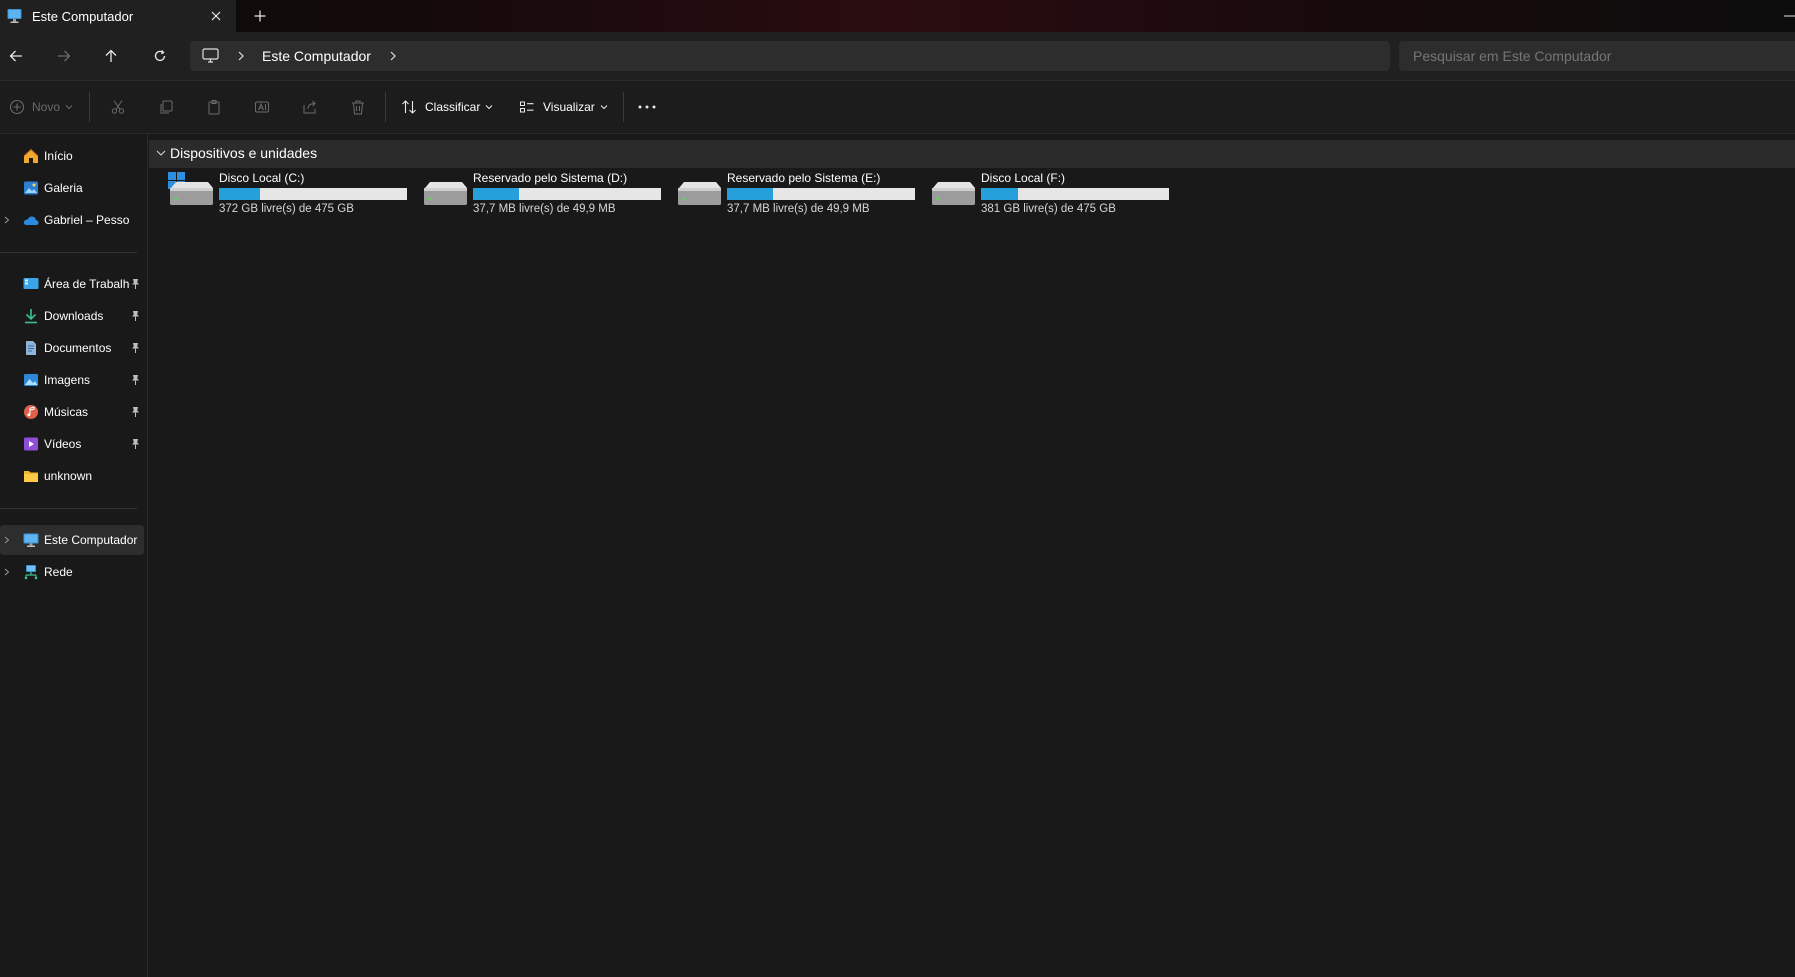  I want to click on sidebar-item-imagens: Imagens, so click(72, 380).